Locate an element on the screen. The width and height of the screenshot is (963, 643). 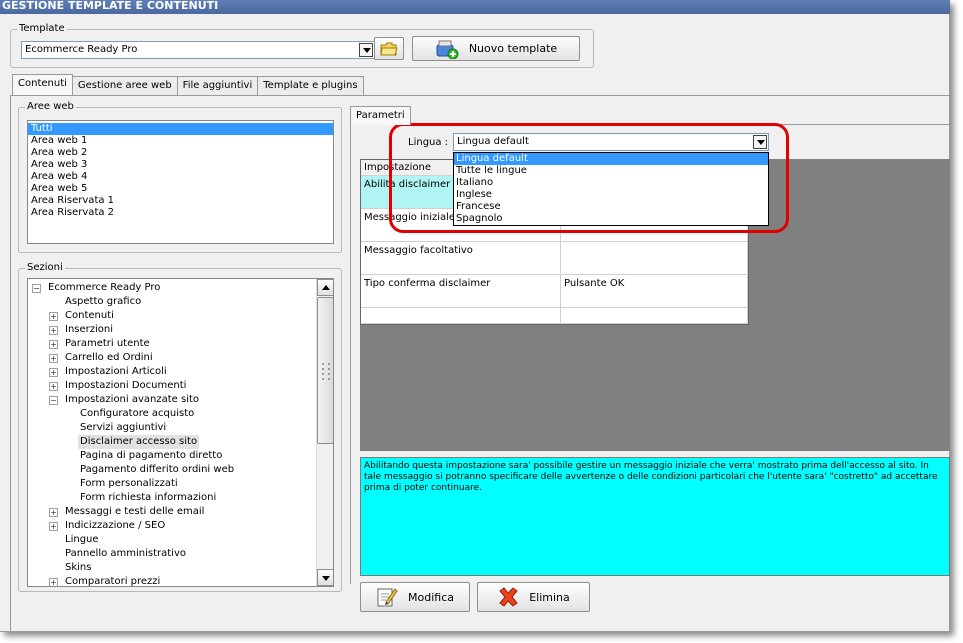
tree-item: Lingue is located at coordinates (172, 540).